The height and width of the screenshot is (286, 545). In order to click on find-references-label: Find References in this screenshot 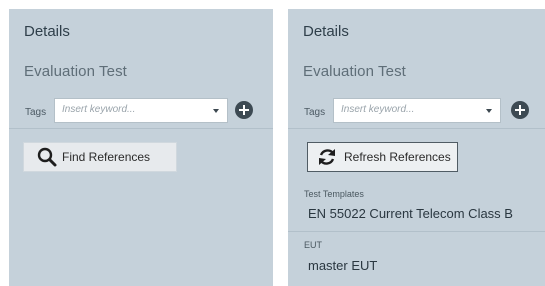, I will do `click(106, 157)`.